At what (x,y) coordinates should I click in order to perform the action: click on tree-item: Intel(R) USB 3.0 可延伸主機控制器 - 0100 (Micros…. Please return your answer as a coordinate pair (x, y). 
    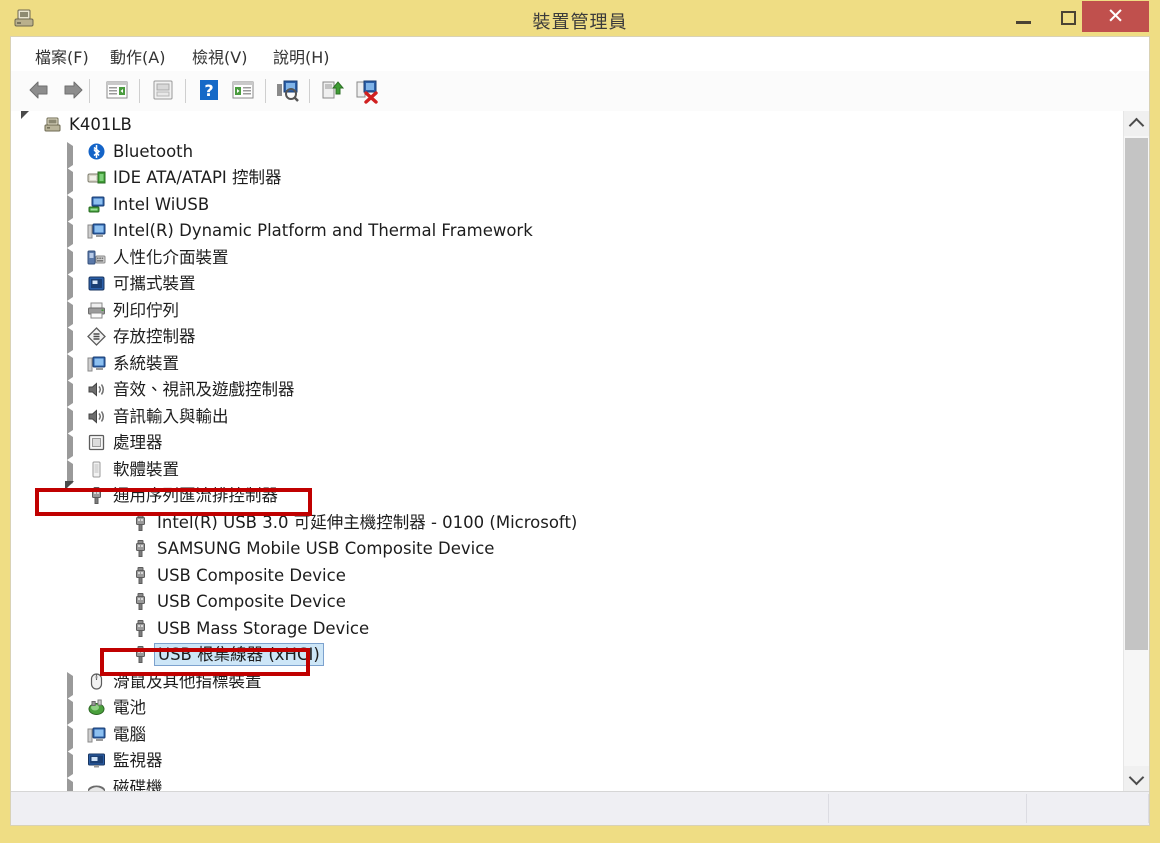
    Looking at the image, I should click on (566, 522).